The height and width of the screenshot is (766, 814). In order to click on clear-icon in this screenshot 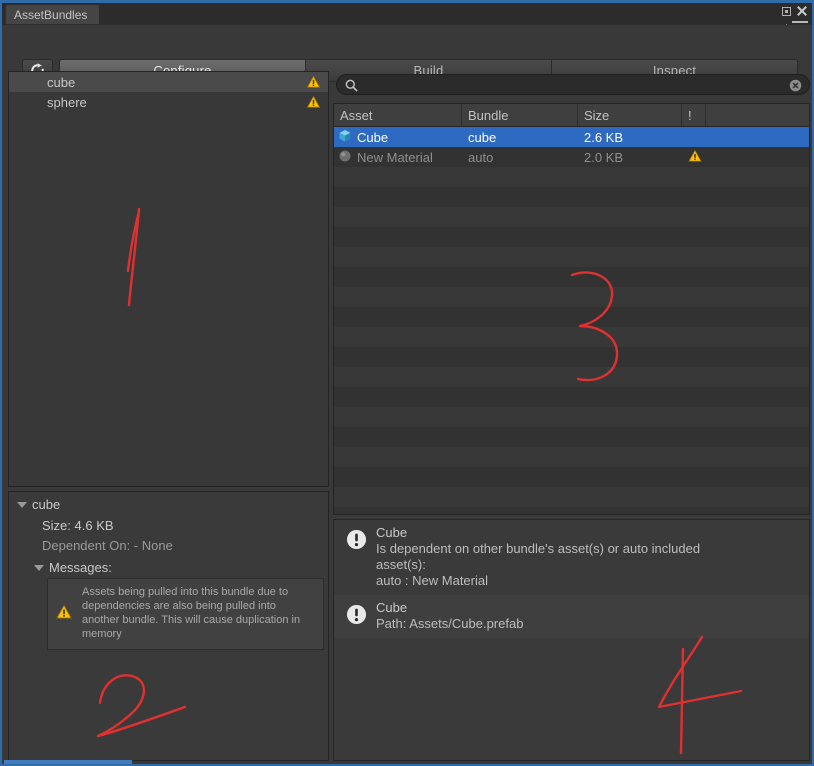, I will do `click(795, 88)`.